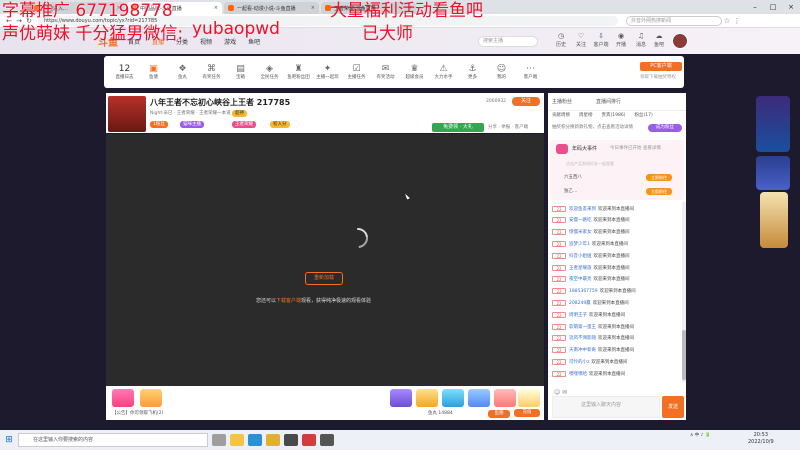  What do you see at coordinates (9, 440) in the screenshot?
I see `windows-start-icon: ⊞` at bounding box center [9, 440].